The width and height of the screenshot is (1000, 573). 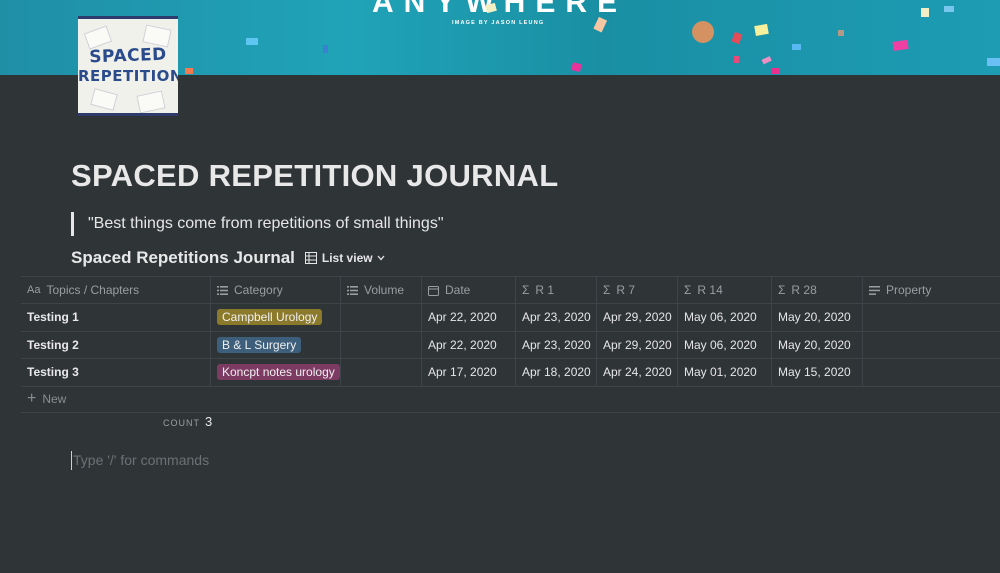 I want to click on date-cell: Apr 17, 2020, so click(x=469, y=372).